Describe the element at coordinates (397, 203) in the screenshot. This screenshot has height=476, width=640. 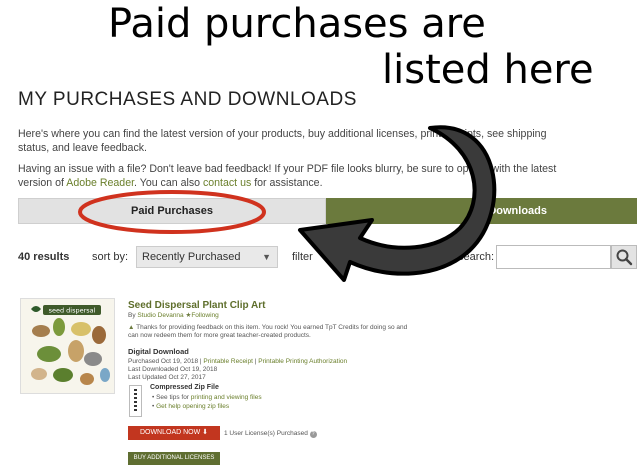
I see `curved-arrow-icon` at that location.